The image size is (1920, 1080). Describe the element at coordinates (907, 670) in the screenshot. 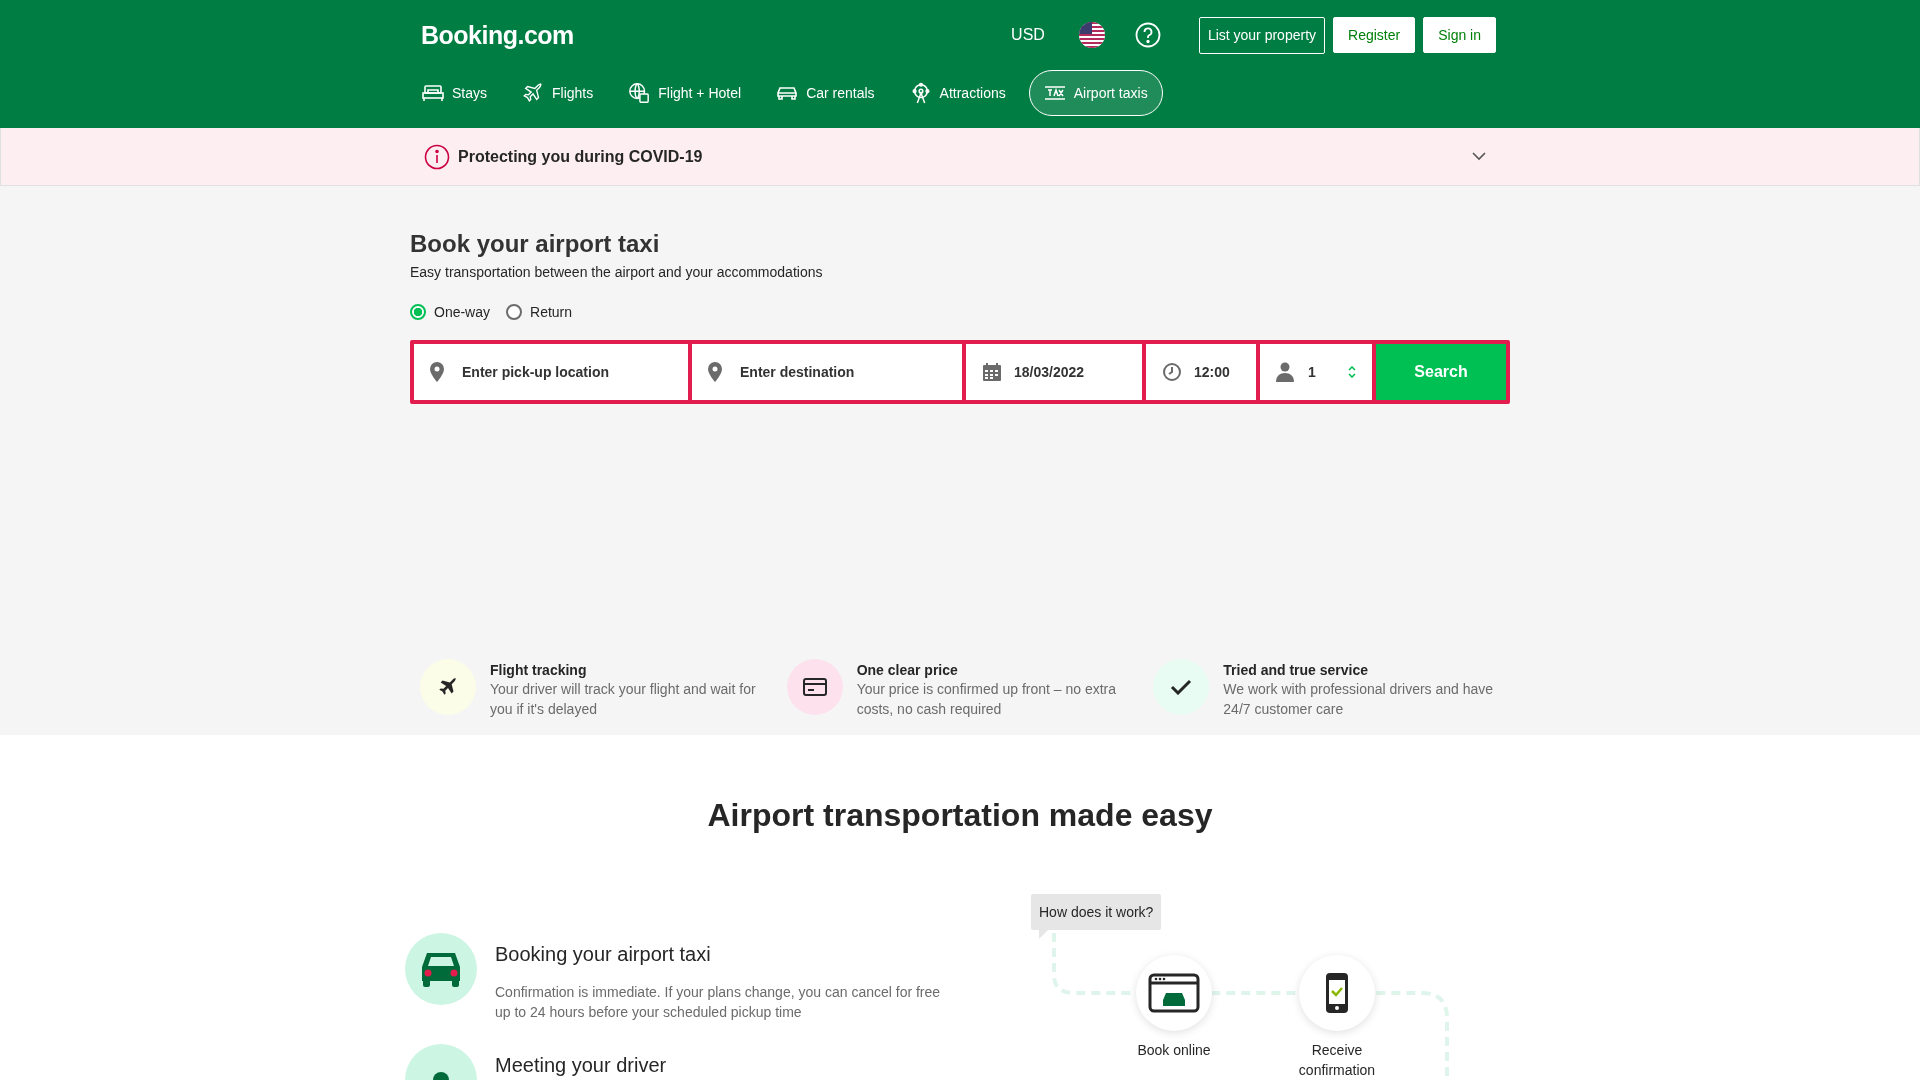

I see `feature-title: One clear price` at that location.